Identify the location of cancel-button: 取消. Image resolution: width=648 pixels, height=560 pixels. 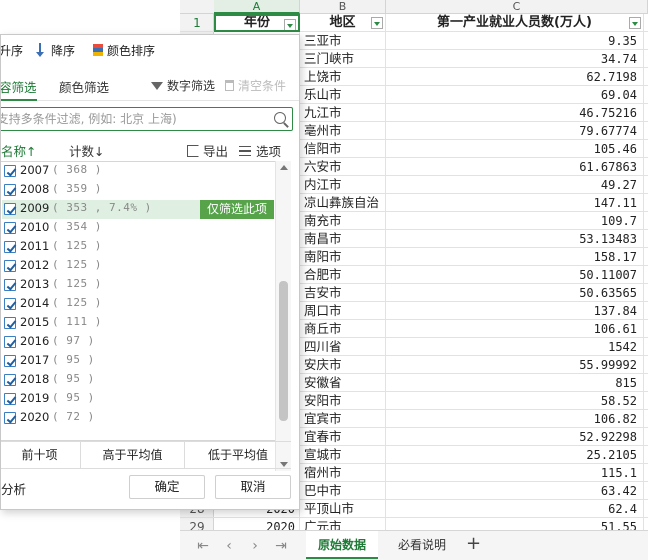
(253, 487).